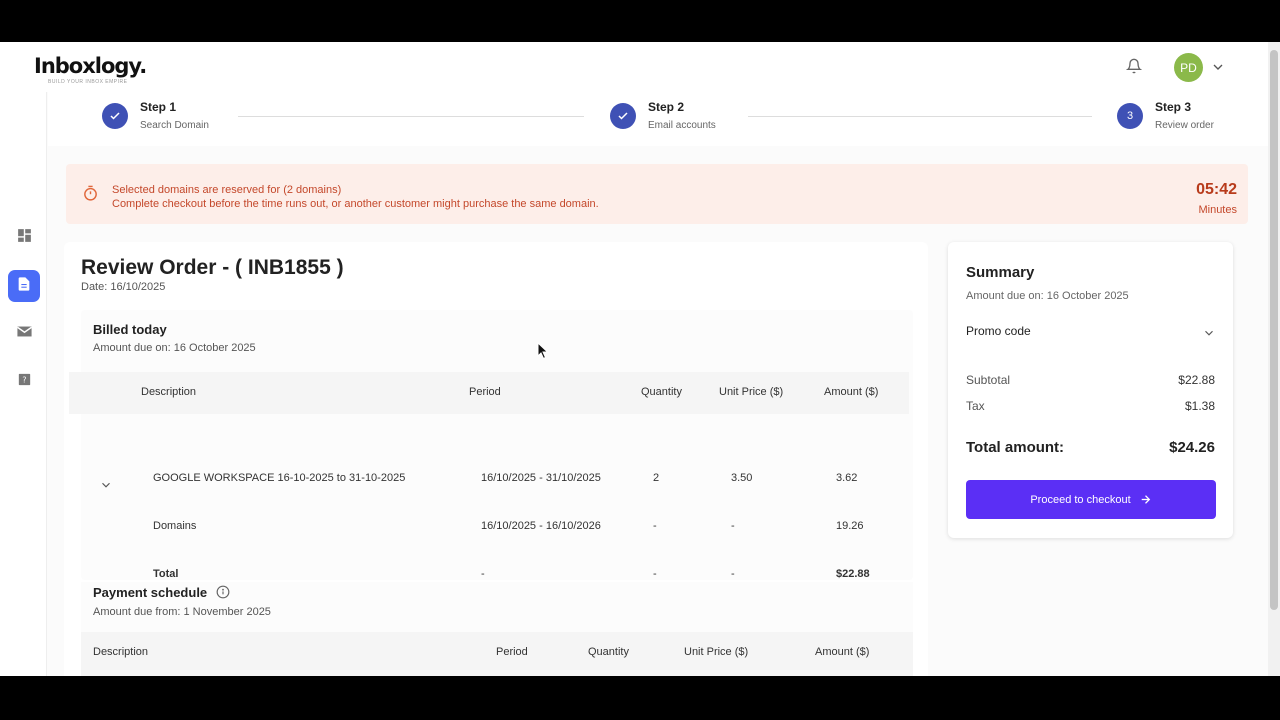 The width and height of the screenshot is (1280, 720). Describe the element at coordinates (88, 82) in the screenshot. I see `brand-tagline: BUILD YOUR INBOX EMPIRE` at that location.